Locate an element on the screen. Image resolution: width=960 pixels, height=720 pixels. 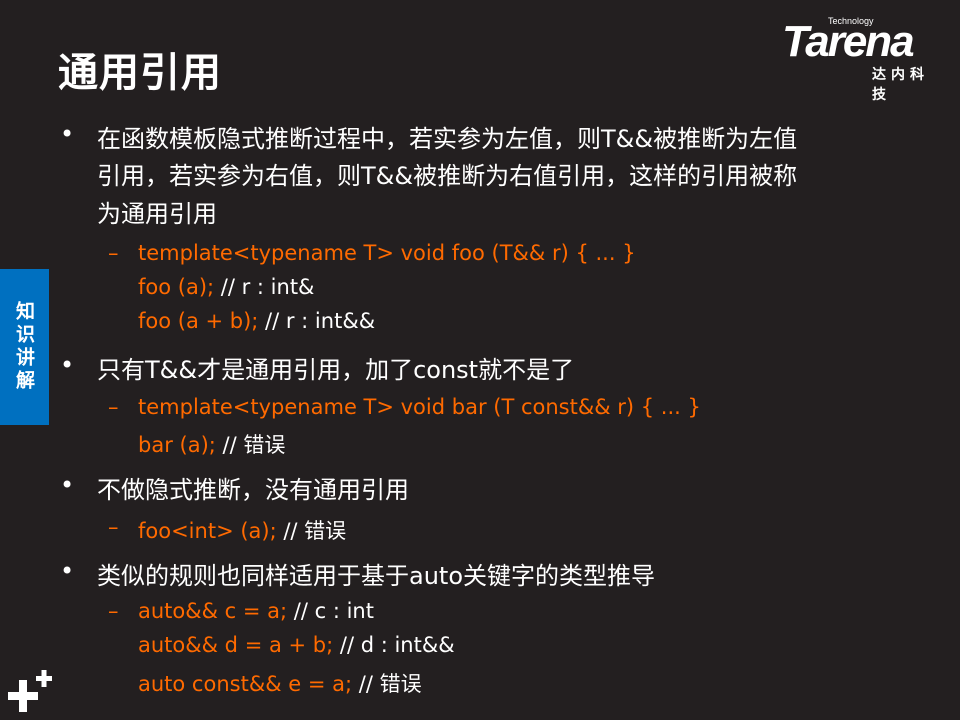
tarena-logo: Technology Tarena 达内科技 is located at coordinates (864, 59).